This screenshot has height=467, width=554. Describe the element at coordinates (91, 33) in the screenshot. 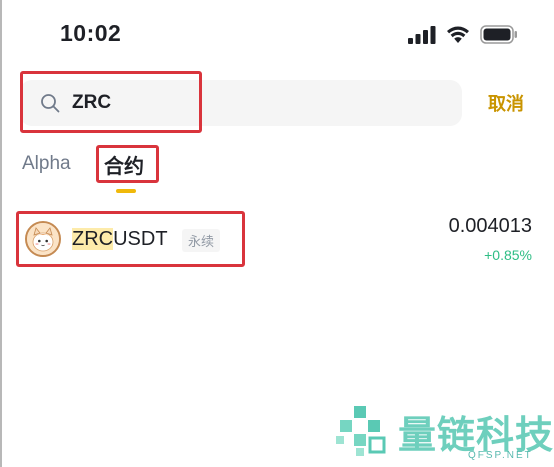

I see `status-time: 10:02` at that location.